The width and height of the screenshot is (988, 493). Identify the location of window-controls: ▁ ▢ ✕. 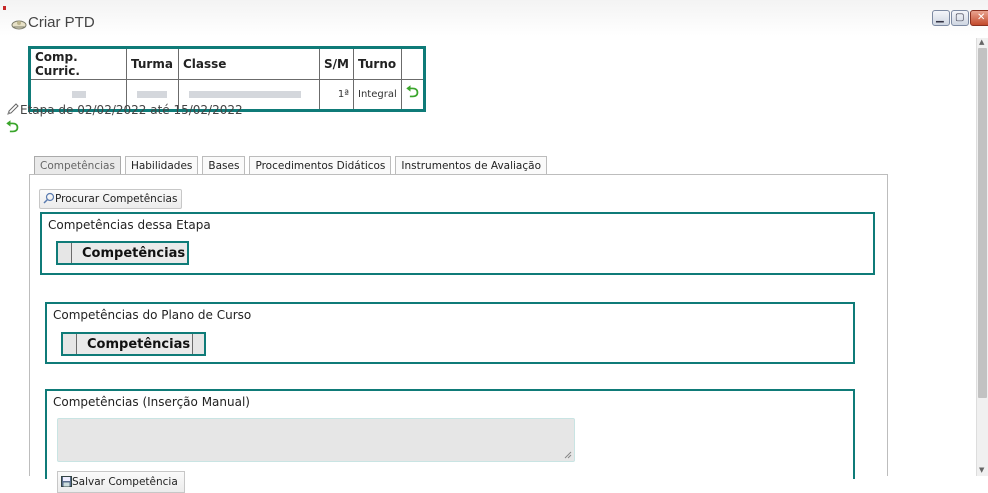
(960, 18).